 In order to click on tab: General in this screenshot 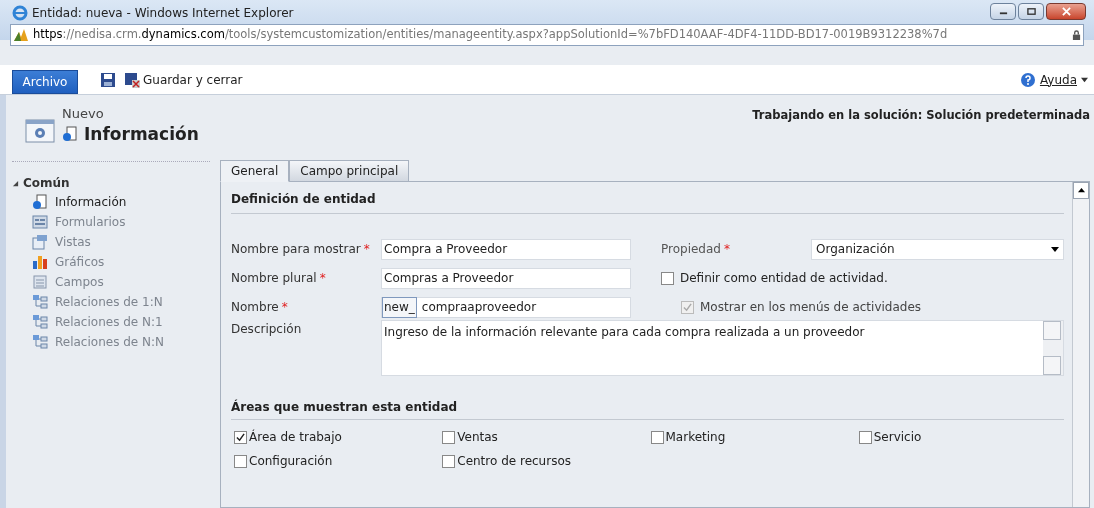, I will do `click(255, 171)`.